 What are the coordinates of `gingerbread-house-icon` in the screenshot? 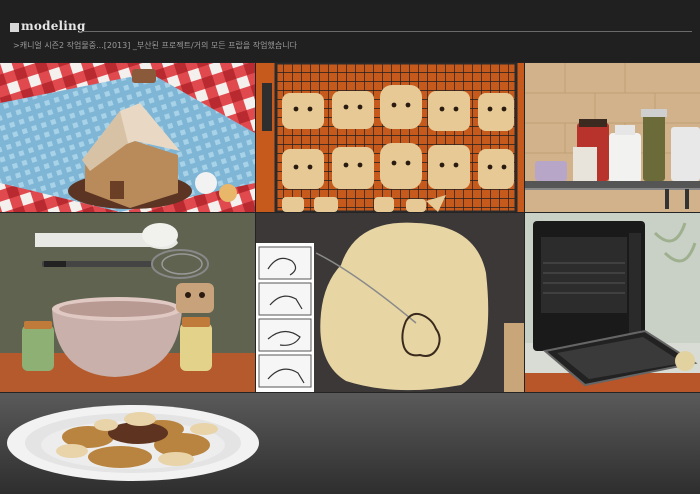 It's located at (127, 137).